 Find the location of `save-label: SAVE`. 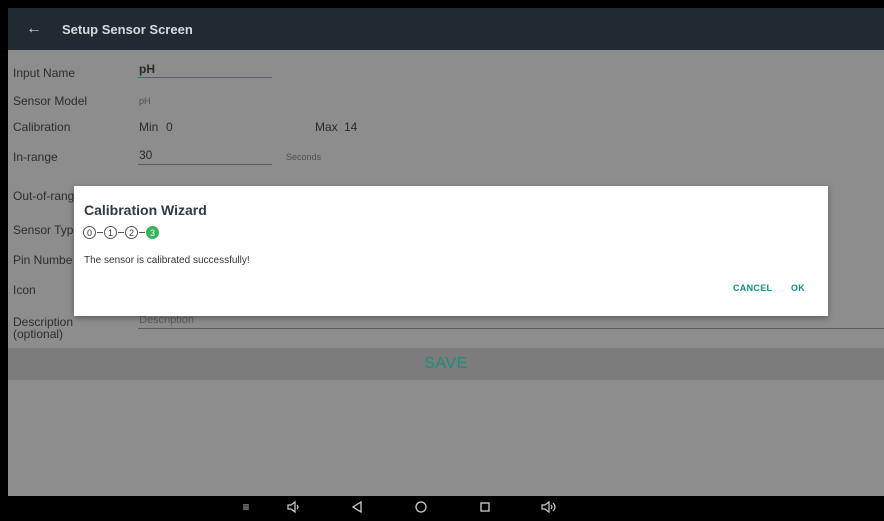

save-label: SAVE is located at coordinates (446, 363).